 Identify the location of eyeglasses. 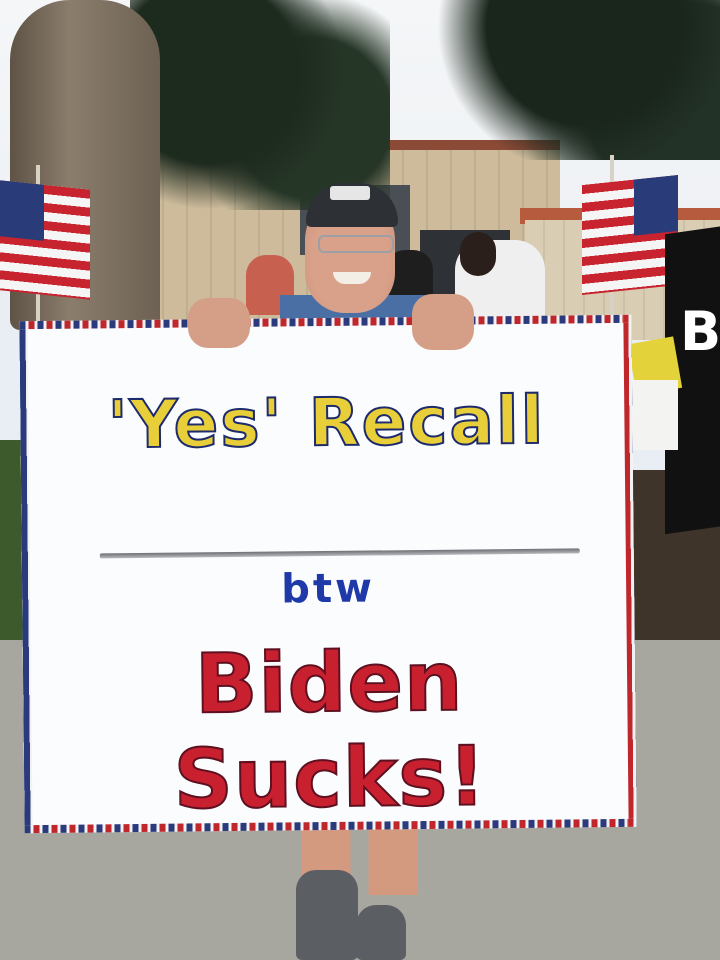
(356, 244).